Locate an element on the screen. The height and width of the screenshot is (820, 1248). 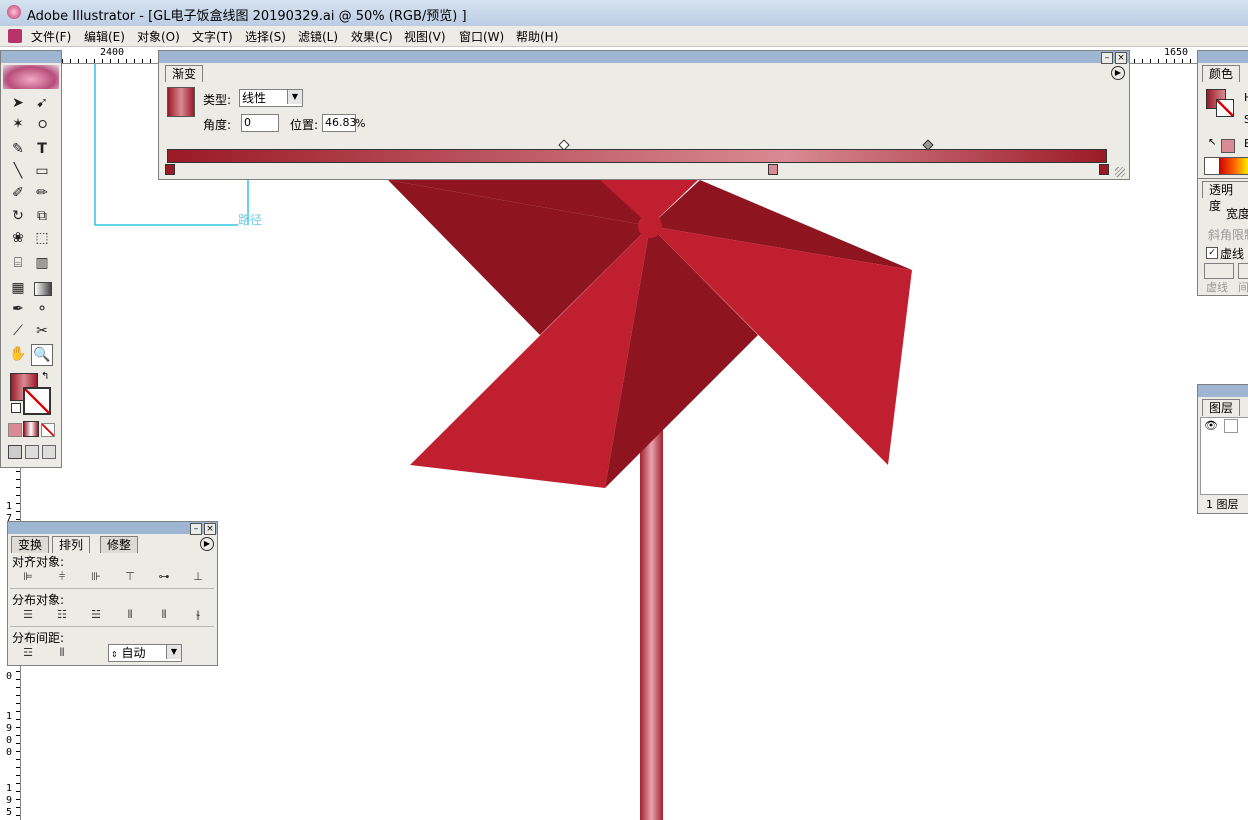
mesh-tool-icon: ▦ is located at coordinates (18, 288).